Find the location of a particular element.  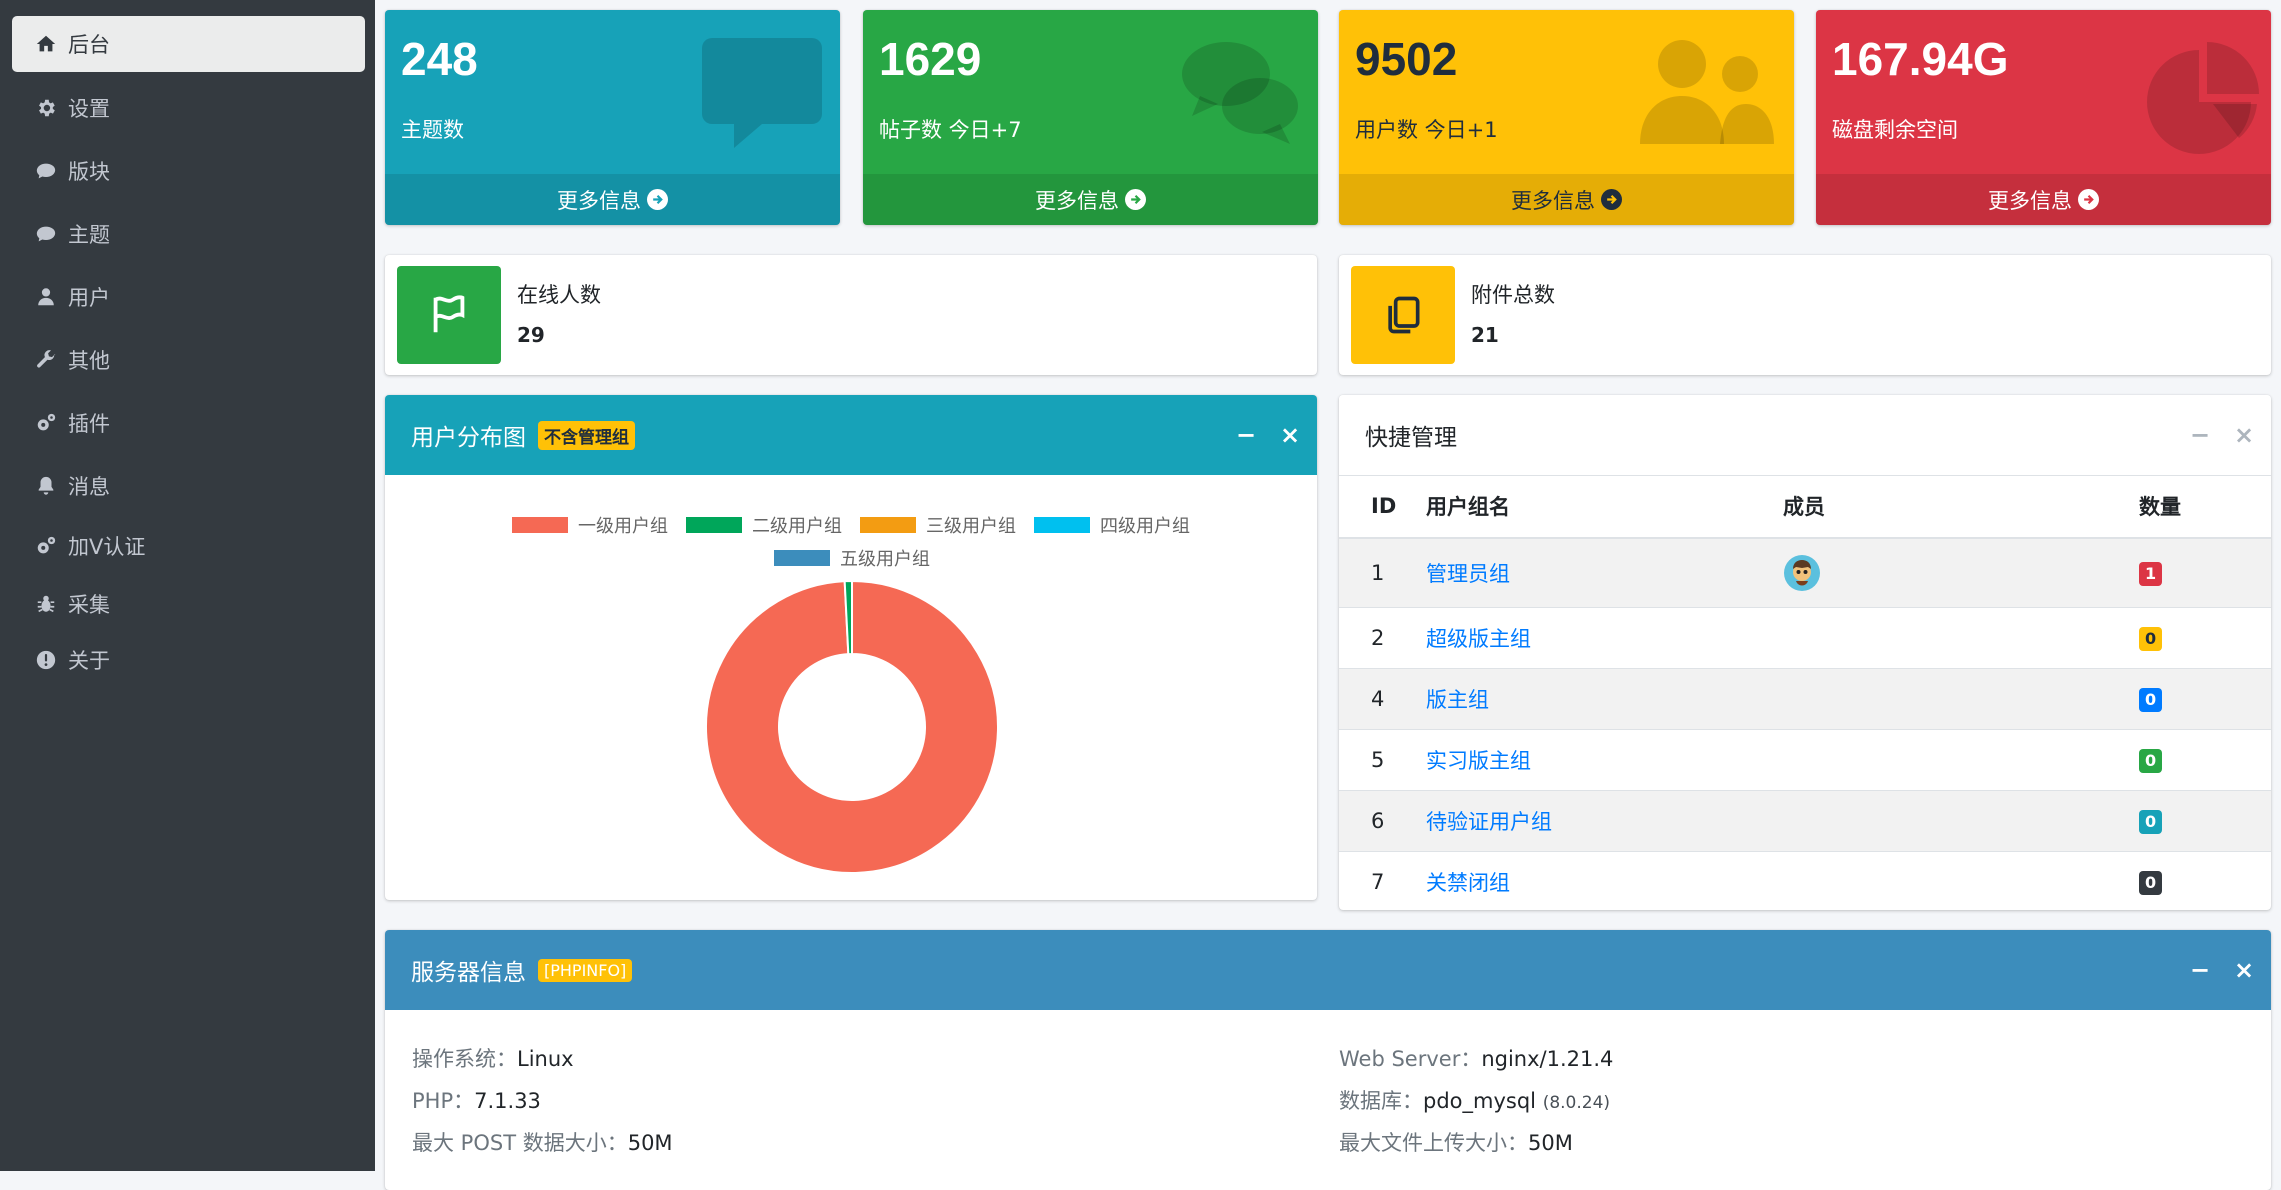

info-value: pdo_mysql is located at coordinates (1479, 1101).